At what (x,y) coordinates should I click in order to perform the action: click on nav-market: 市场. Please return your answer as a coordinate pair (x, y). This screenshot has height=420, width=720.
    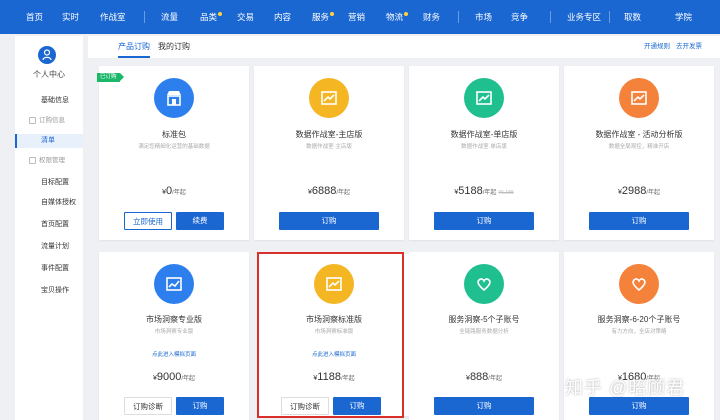
    Looking at the image, I should click on (483, 17).